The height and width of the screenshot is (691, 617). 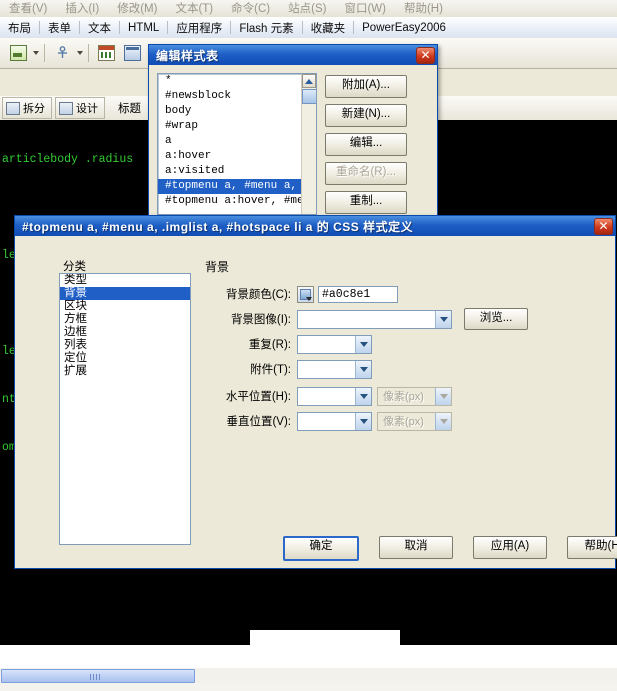 I want to click on repeat-label: 重复(R):, so click(x=269, y=345).